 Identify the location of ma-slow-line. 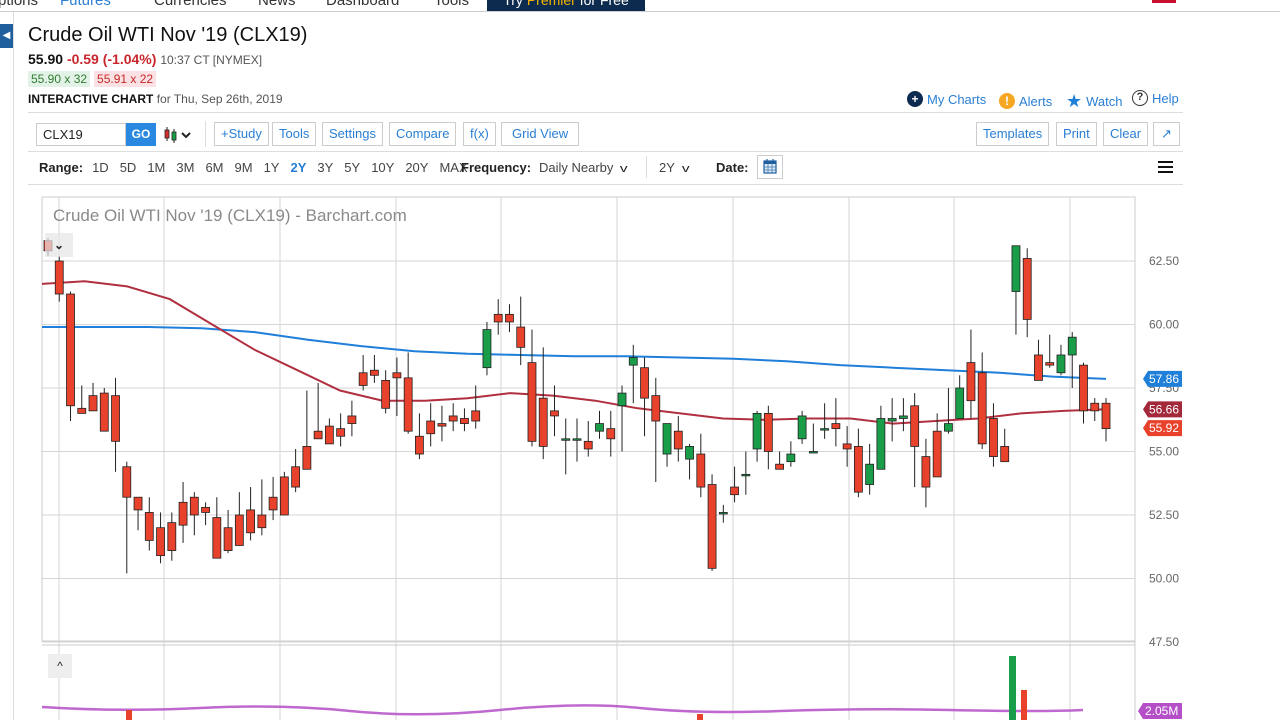
(574, 353).